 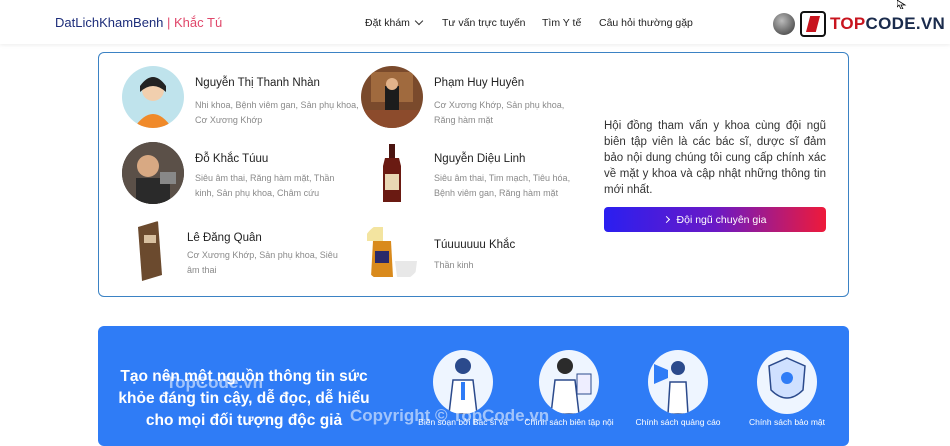 I want to click on nav-dat-kham-label: Đặt khám, so click(x=387, y=23).